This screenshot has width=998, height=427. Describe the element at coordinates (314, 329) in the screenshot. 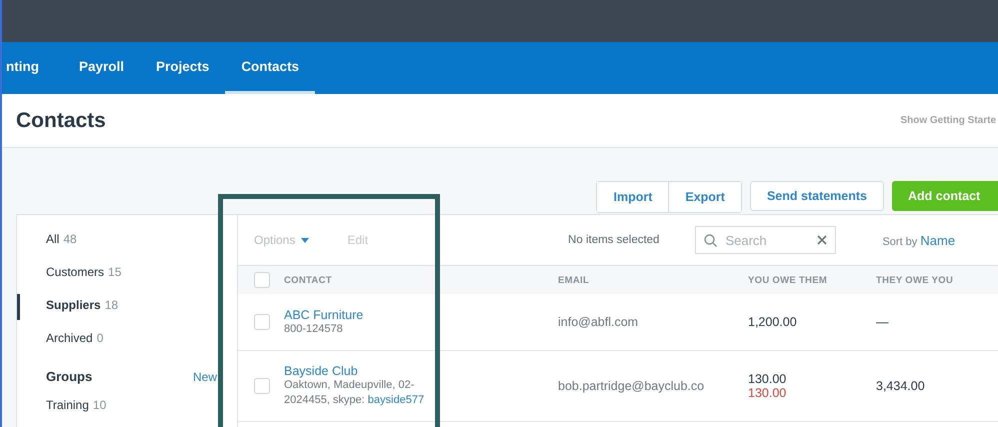

I see `contact-detail: 800-124578` at that location.